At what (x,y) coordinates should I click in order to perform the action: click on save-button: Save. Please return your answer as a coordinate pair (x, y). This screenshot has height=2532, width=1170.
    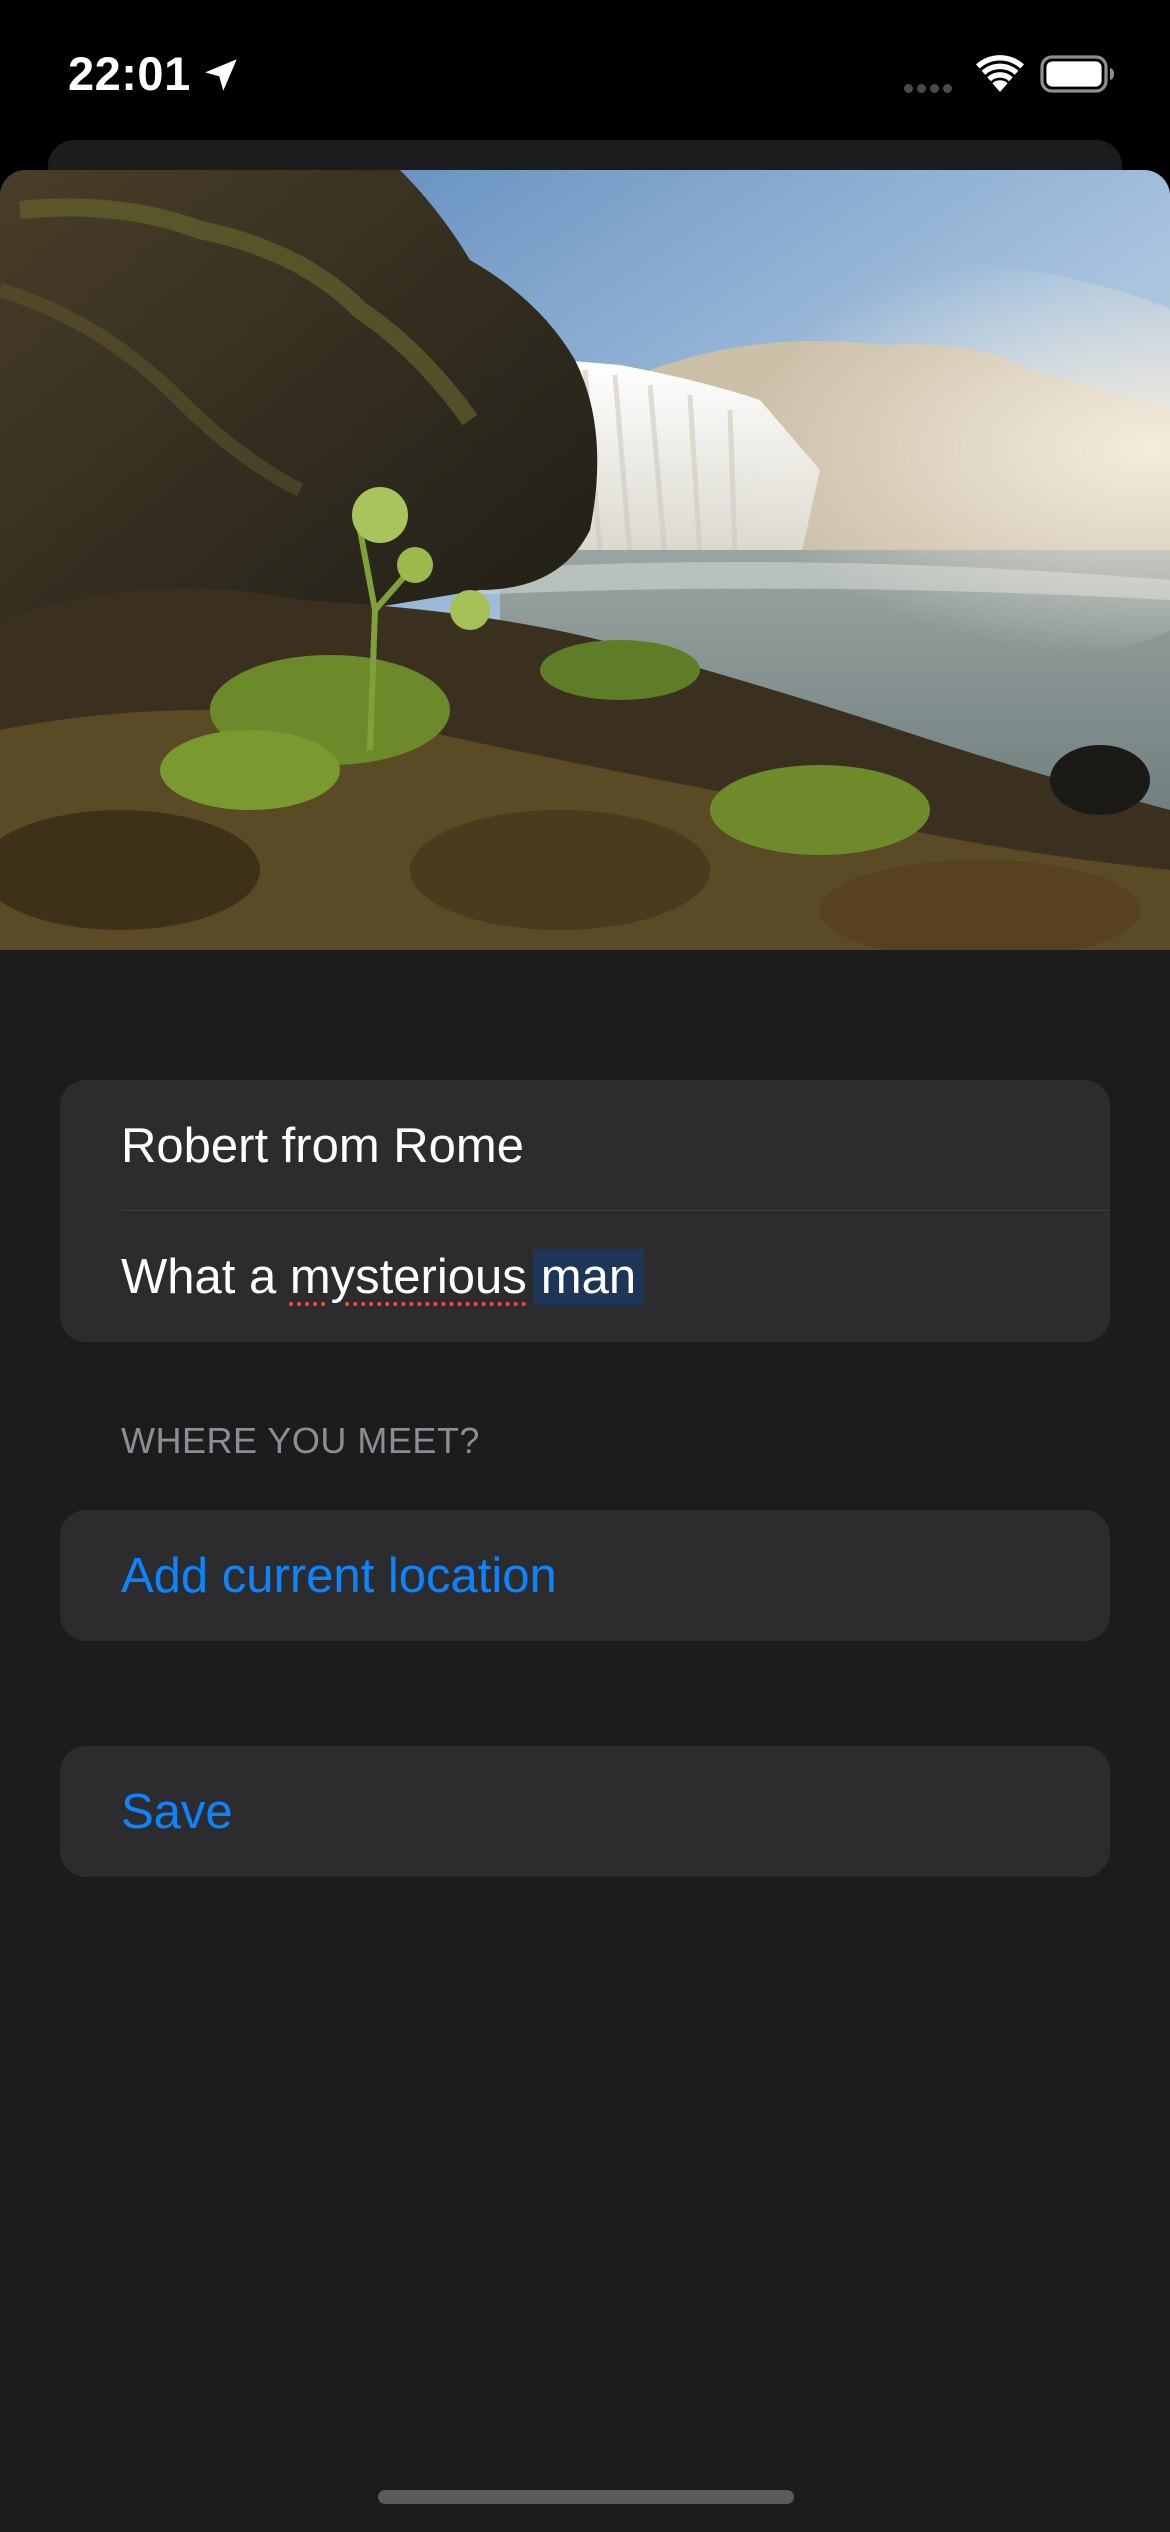
    Looking at the image, I should click on (585, 1811).